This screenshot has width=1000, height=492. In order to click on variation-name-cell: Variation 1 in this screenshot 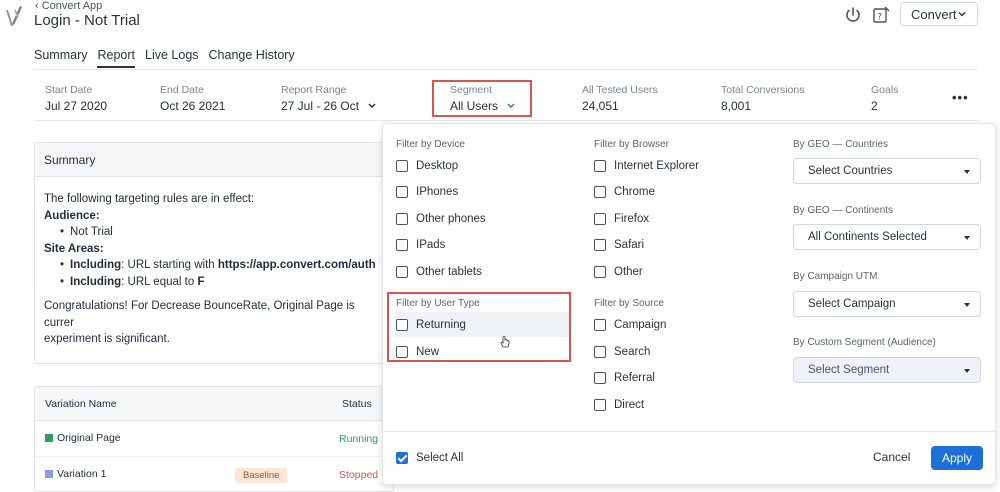, I will do `click(75, 474)`.